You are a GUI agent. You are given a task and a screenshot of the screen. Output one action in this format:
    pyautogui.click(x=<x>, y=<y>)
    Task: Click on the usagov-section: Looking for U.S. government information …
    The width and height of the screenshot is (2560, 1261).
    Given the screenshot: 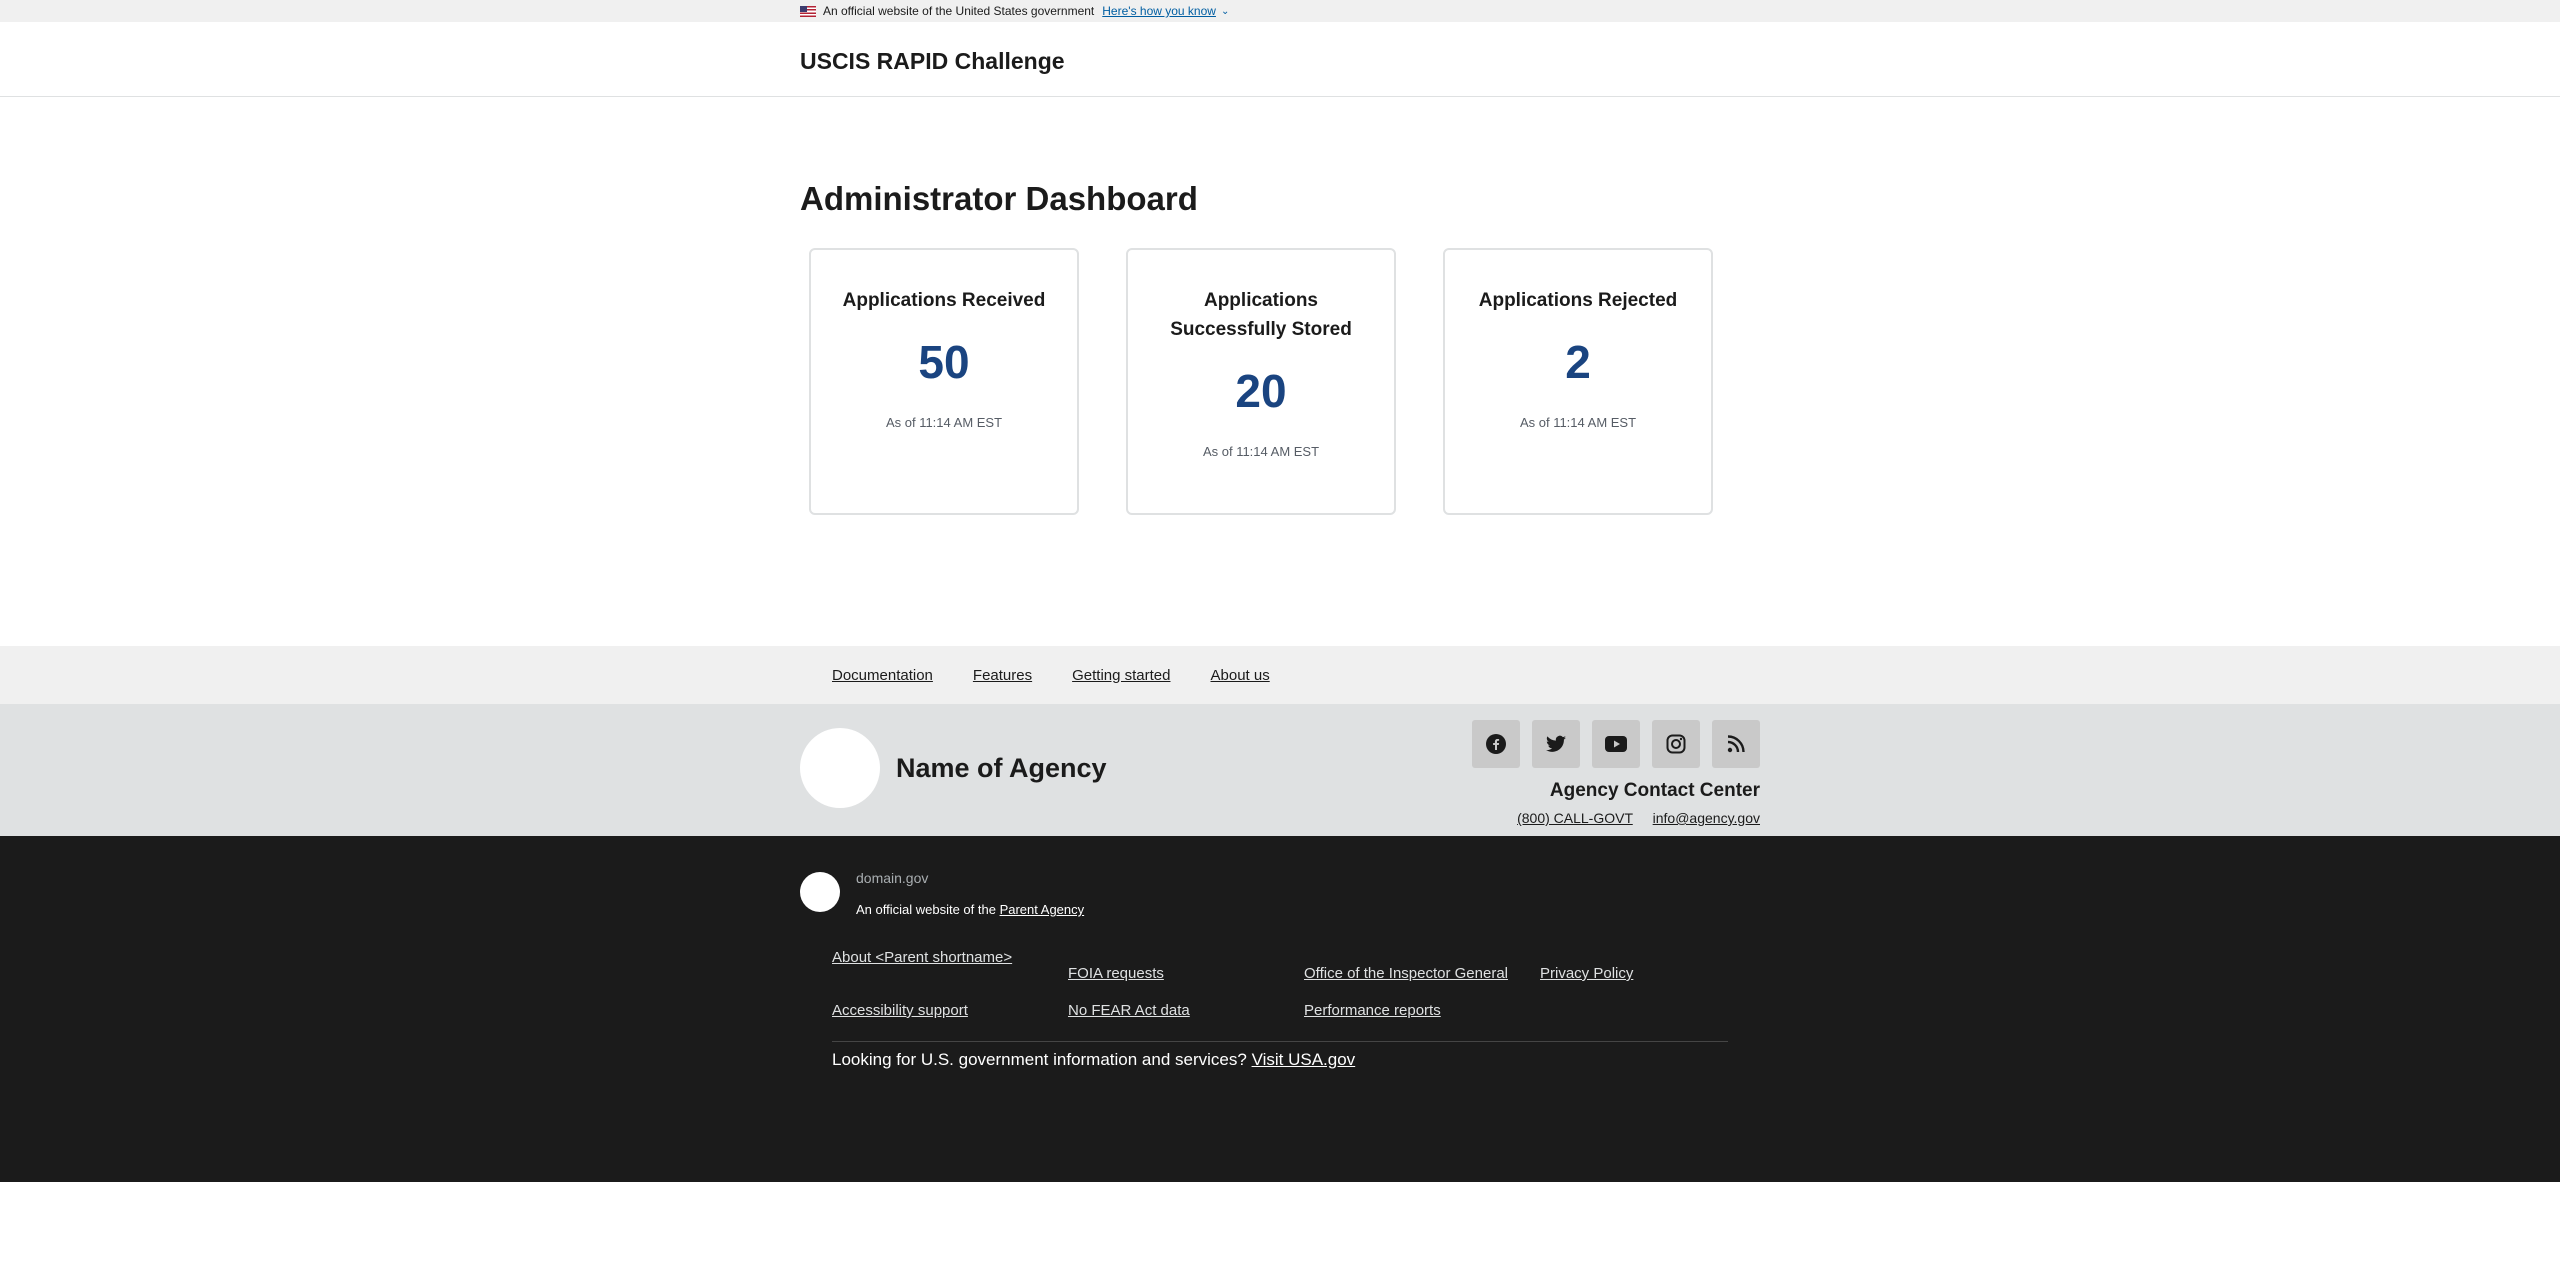 What is the action you would take?
    pyautogui.click(x=1280, y=1055)
    